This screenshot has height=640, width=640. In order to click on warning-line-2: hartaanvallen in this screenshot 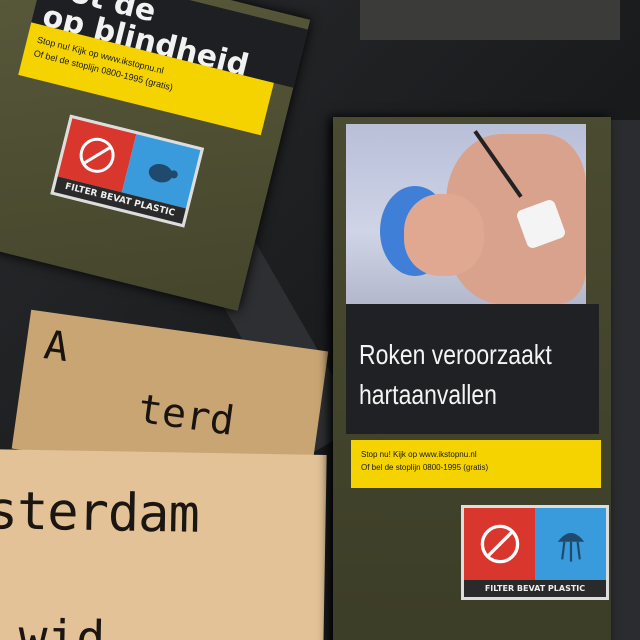, I will do `click(428, 394)`.